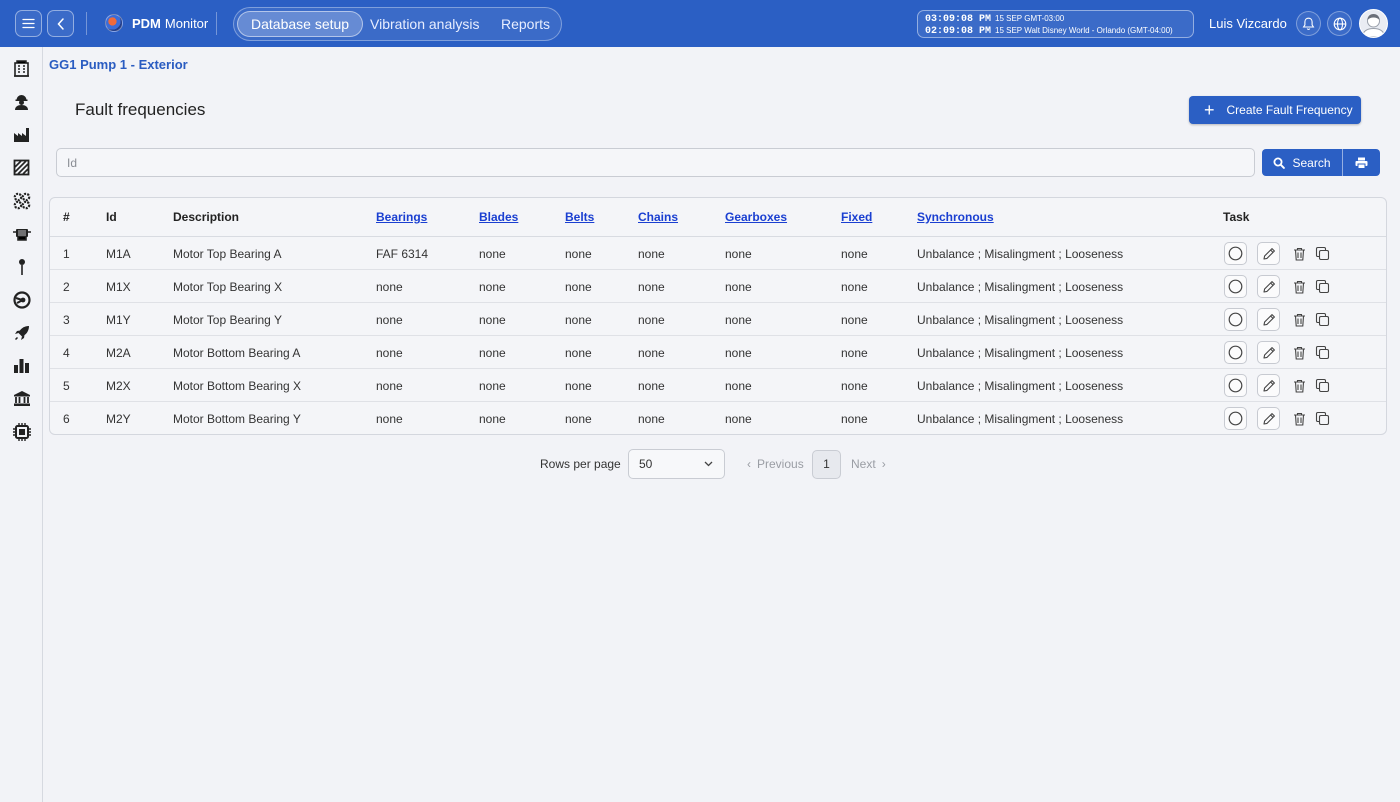 The width and height of the screenshot is (1400, 802). What do you see at coordinates (756, 217) in the screenshot?
I see `col-header-gearboxes: Gearboxes` at bounding box center [756, 217].